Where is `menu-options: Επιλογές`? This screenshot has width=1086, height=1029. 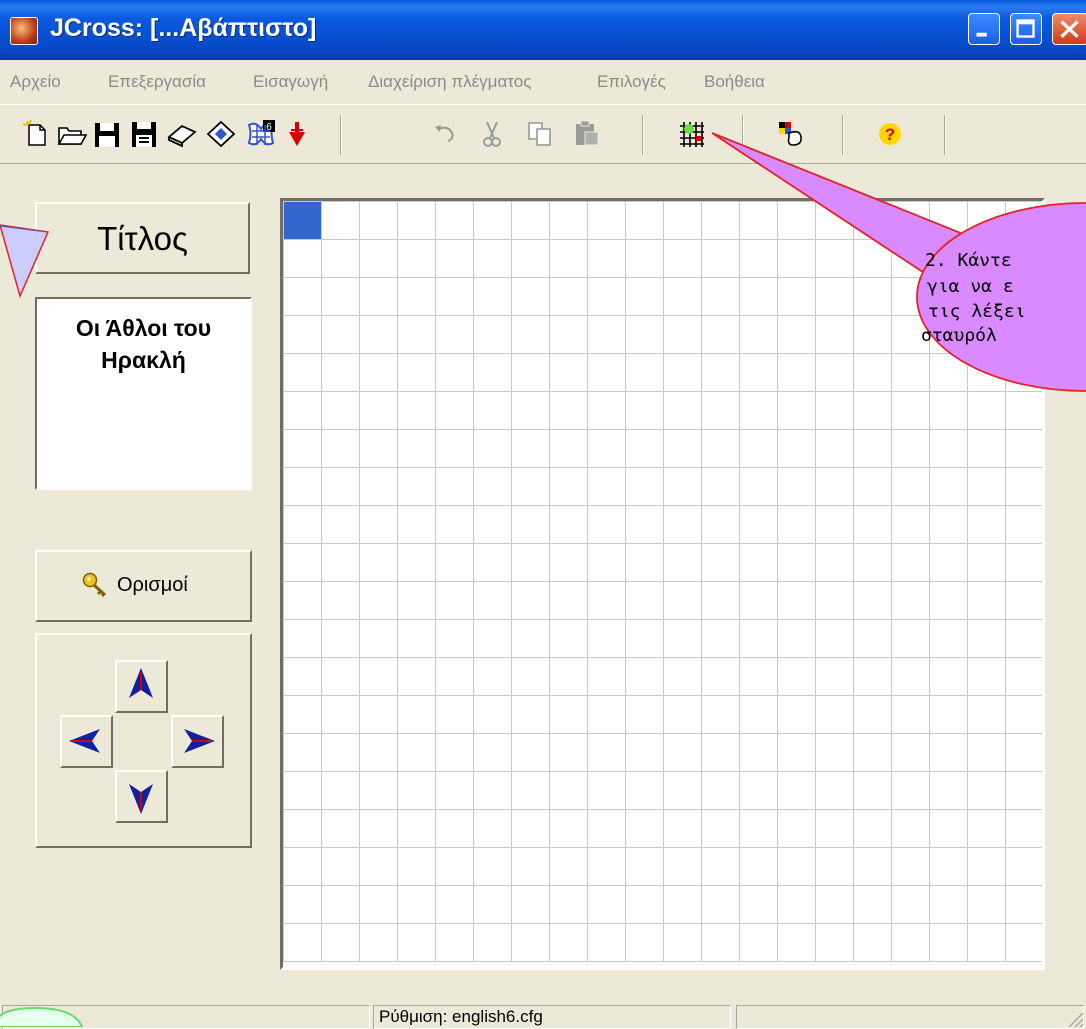 menu-options: Επιλογές is located at coordinates (631, 82).